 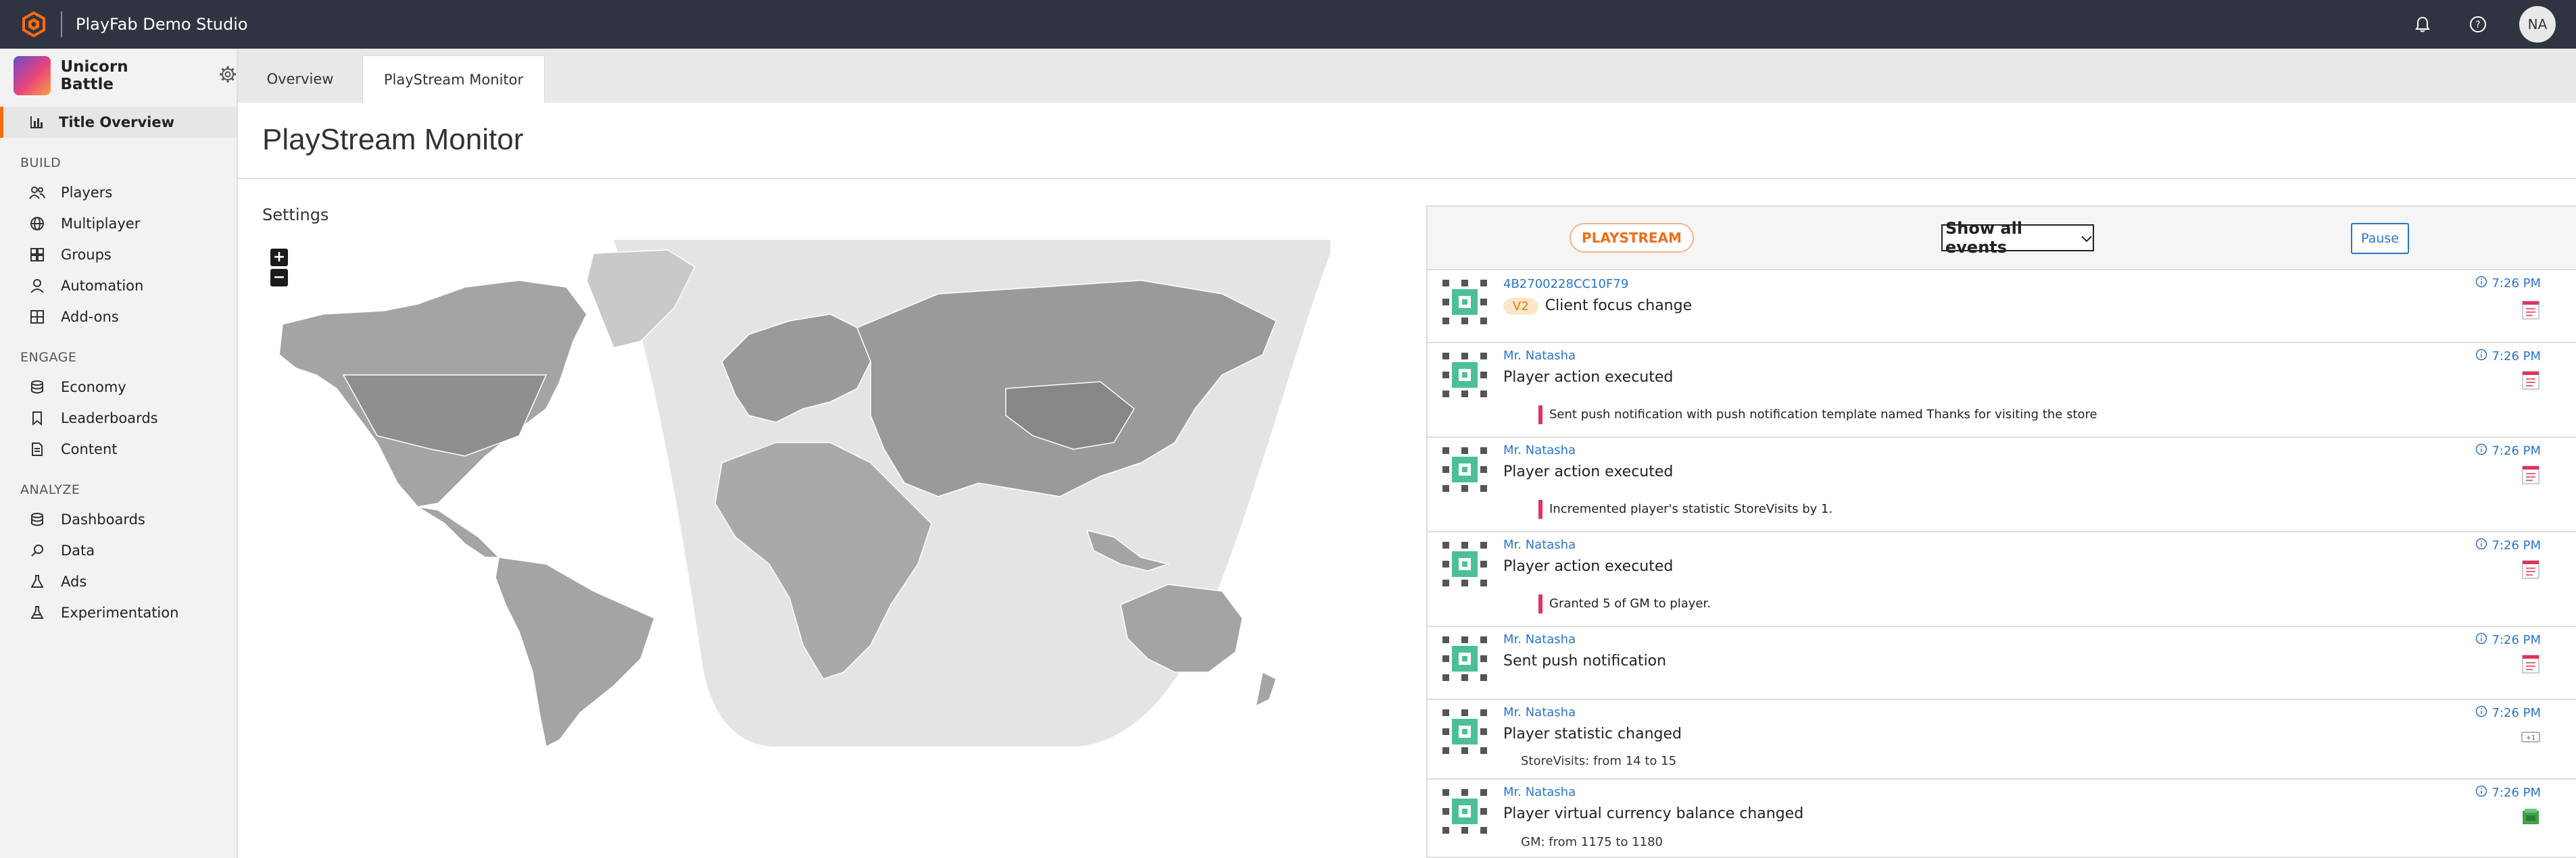 I want to click on chevron-down-icon, so click(x=2087, y=237).